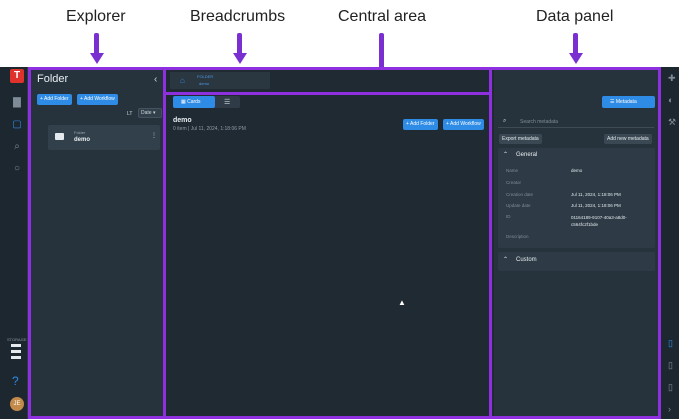 This screenshot has width=679, height=419. What do you see at coordinates (670, 365) in the screenshot?
I see `panel-split-icon: ▯` at bounding box center [670, 365].